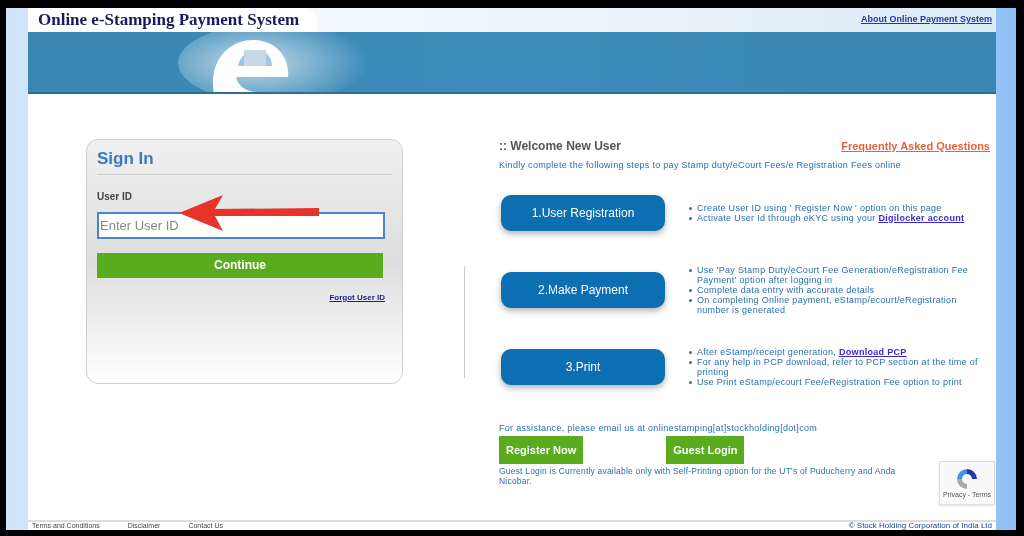 Image resolution: width=1024 pixels, height=536 pixels. What do you see at coordinates (698, 471) in the screenshot?
I see `notice-text: Guest Login is Currently available only with Self-Printing option for the UT's of Puducherry and Anda` at bounding box center [698, 471].